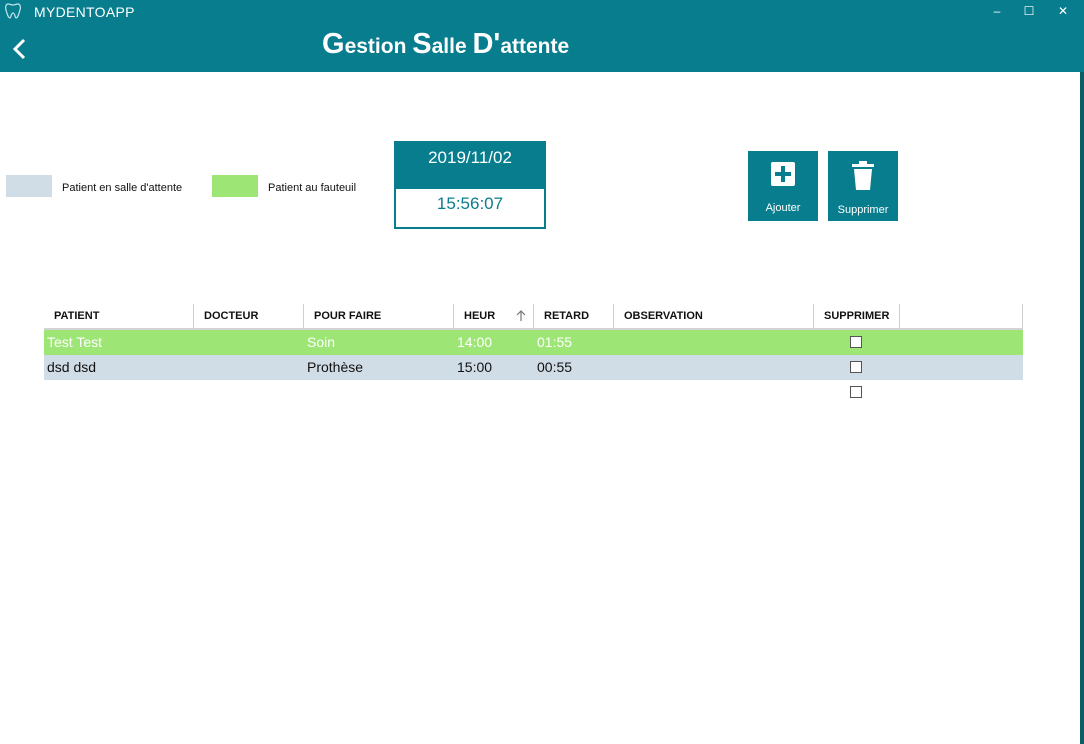  I want to click on add-button: Ajouter, so click(783, 186).